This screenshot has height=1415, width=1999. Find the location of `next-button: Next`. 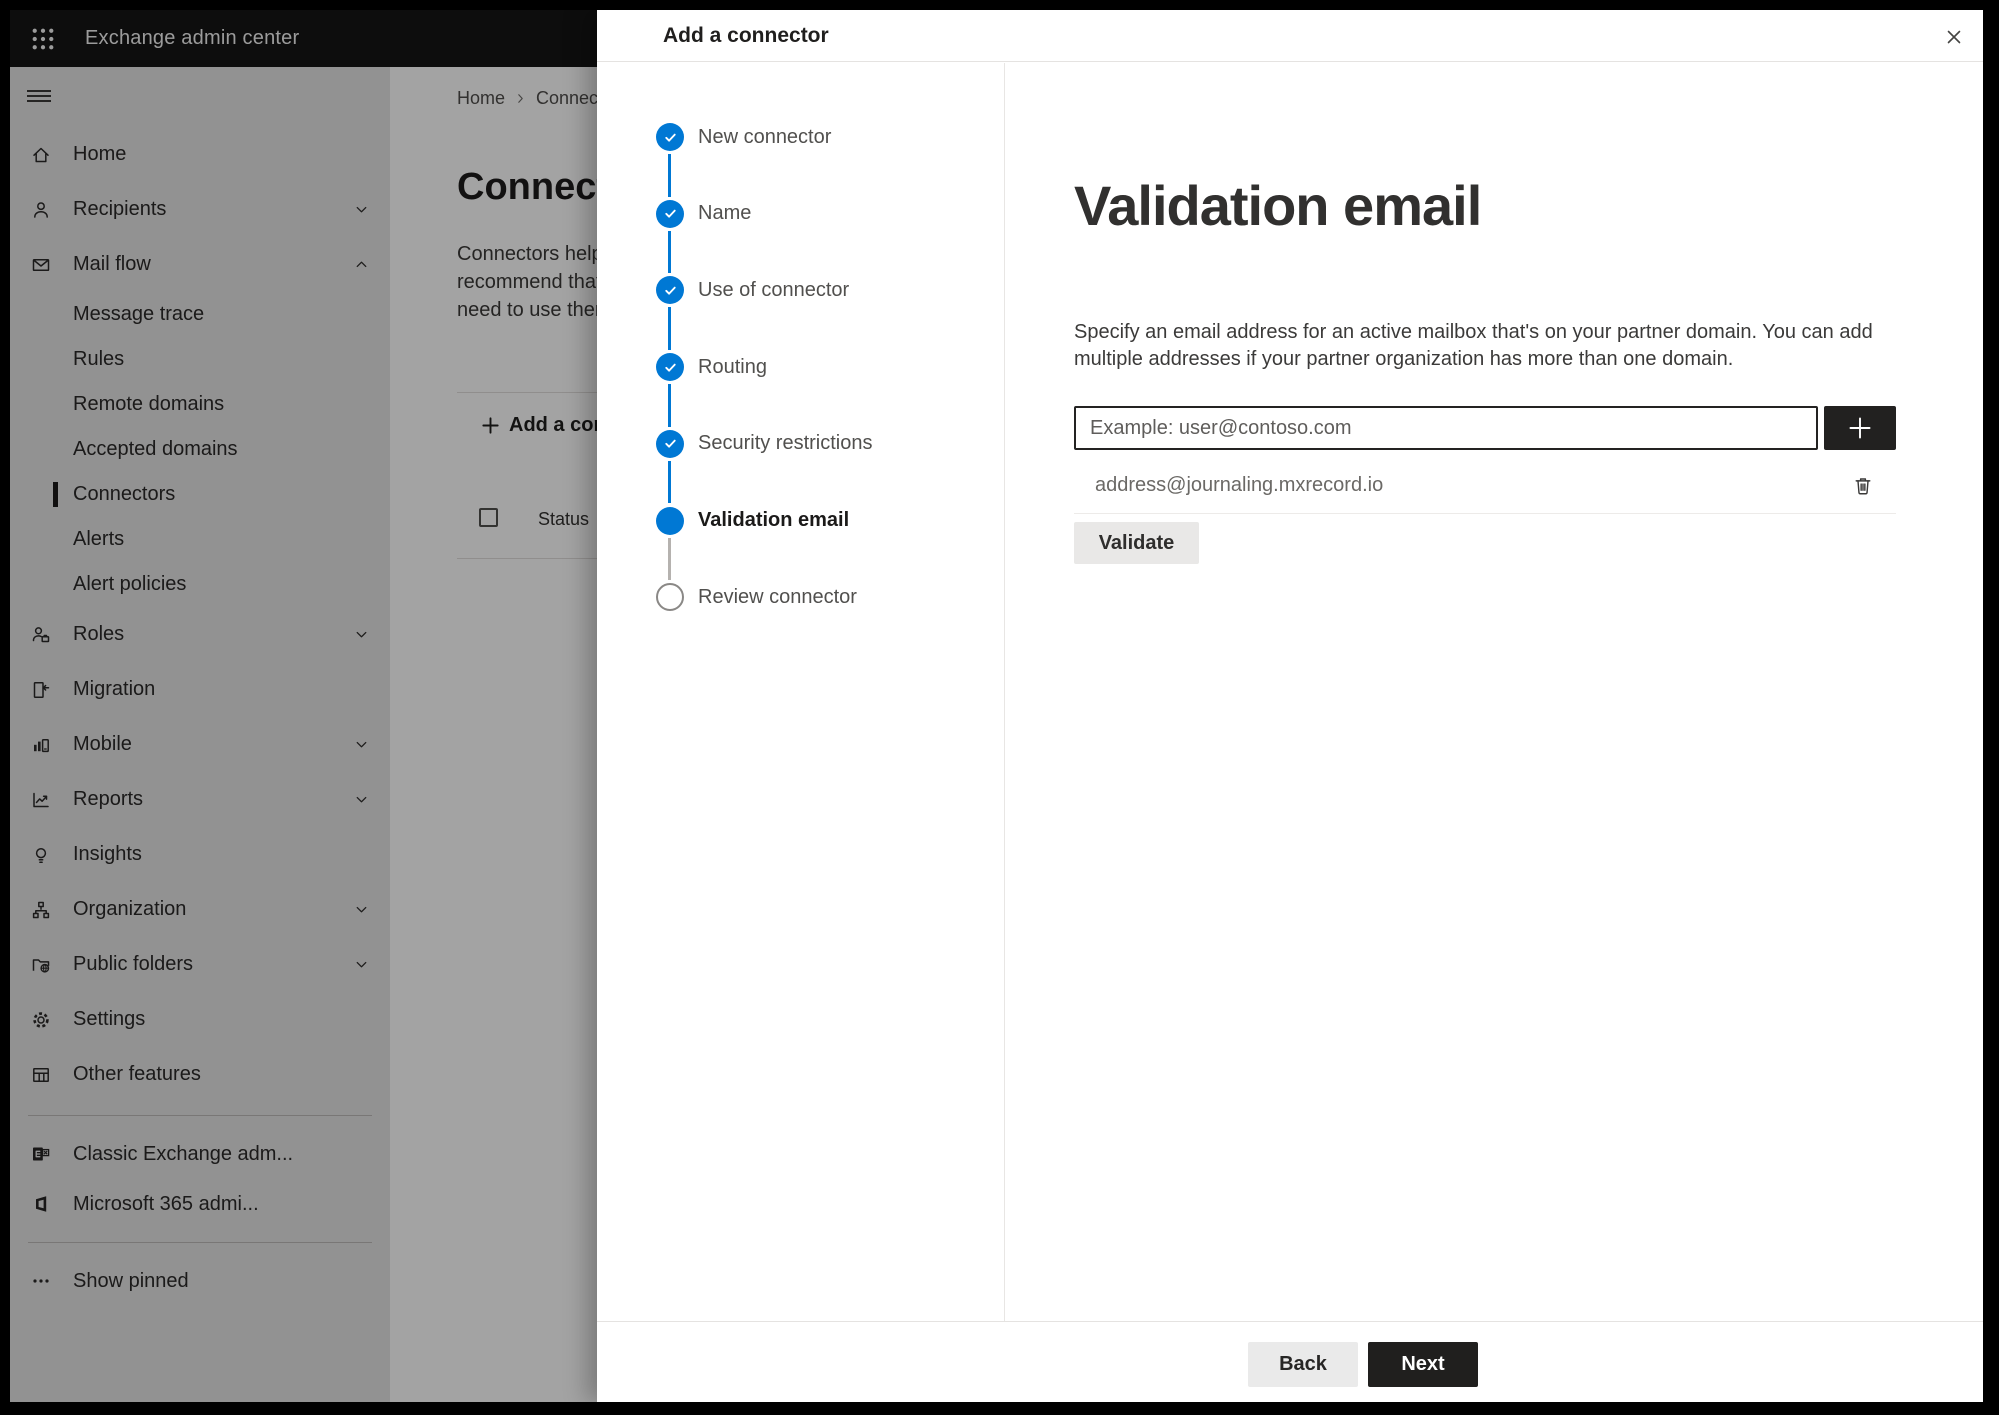

next-button: Next is located at coordinates (1423, 1364).